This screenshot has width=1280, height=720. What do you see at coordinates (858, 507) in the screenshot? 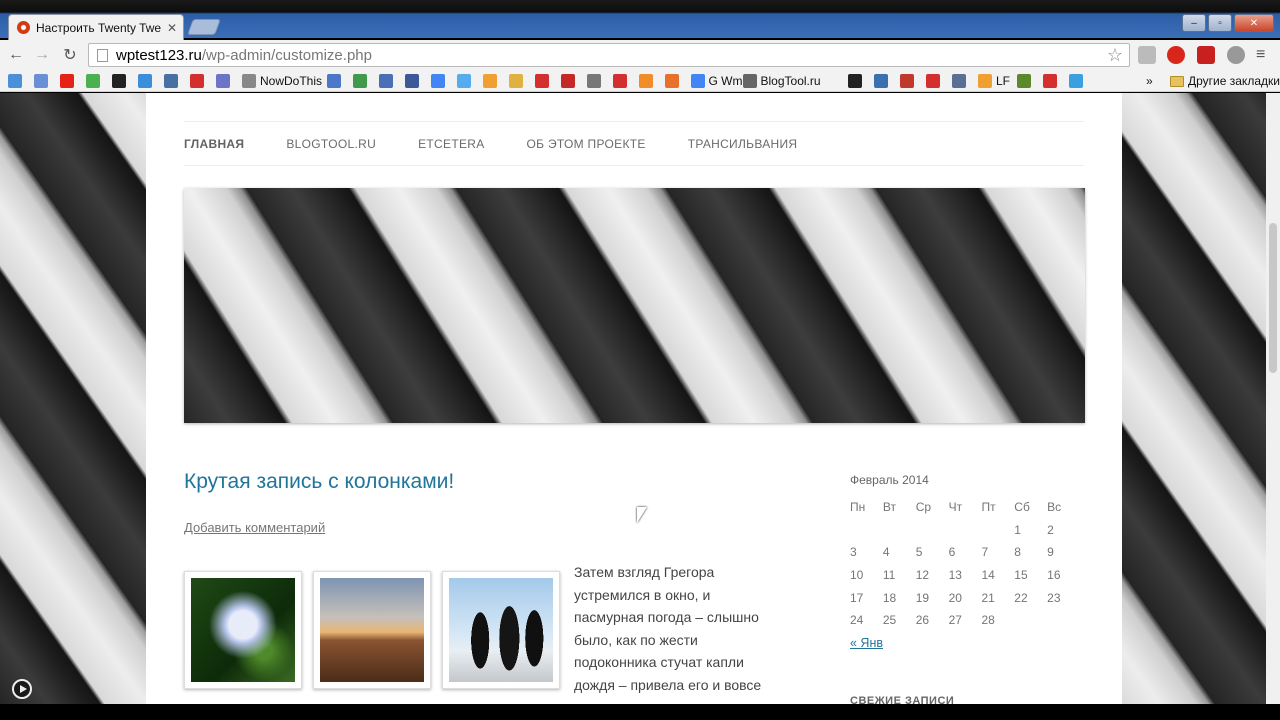
I see `calendar-weekday: Пн` at bounding box center [858, 507].